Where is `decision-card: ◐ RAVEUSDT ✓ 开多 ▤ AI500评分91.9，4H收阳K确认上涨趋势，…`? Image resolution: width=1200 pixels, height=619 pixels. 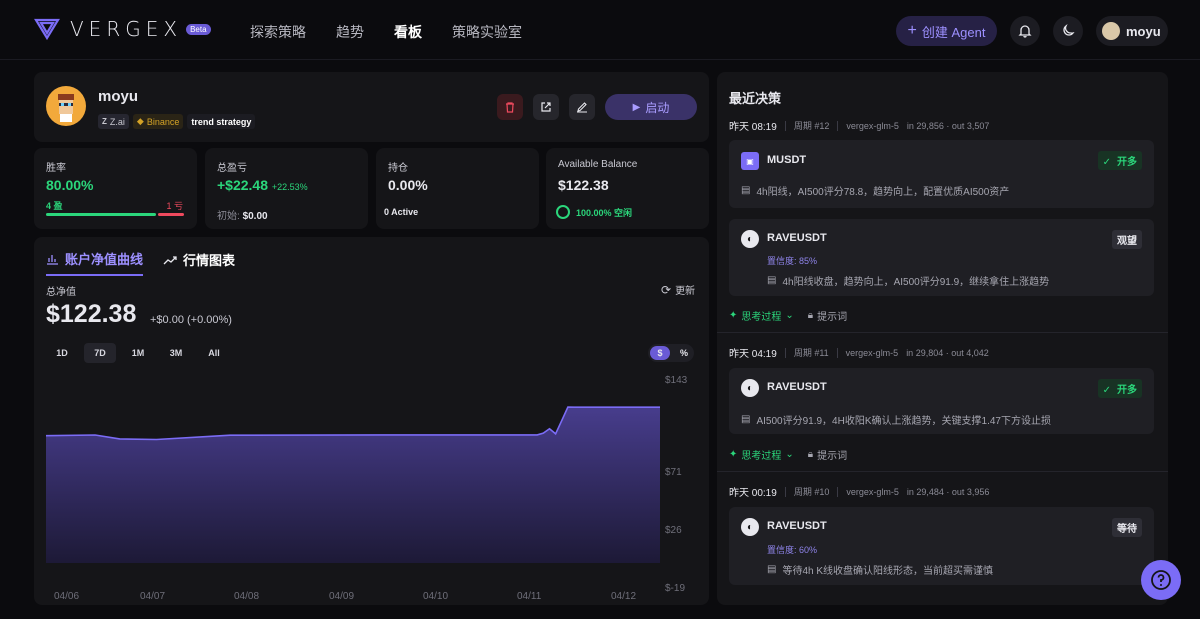
decision-card: ◐ RAVEUSDT ✓ 开多 ▤ AI500评分91.9，4H收阳K确认上涨趋势，… is located at coordinates (941, 401).